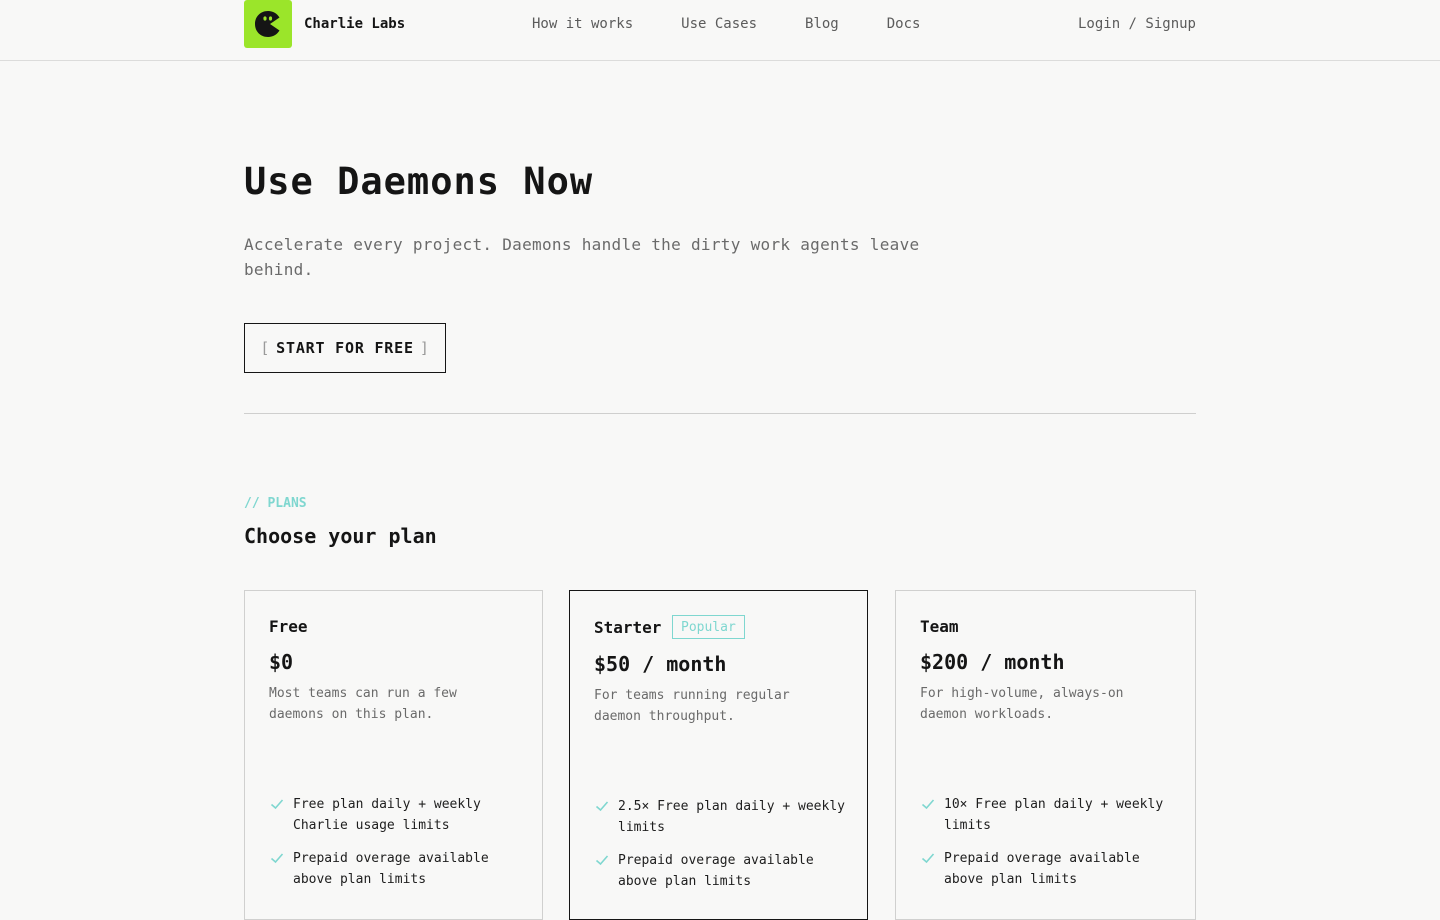 This screenshot has height=920, width=1440. I want to click on nav-link-docs: Docs, so click(904, 24).